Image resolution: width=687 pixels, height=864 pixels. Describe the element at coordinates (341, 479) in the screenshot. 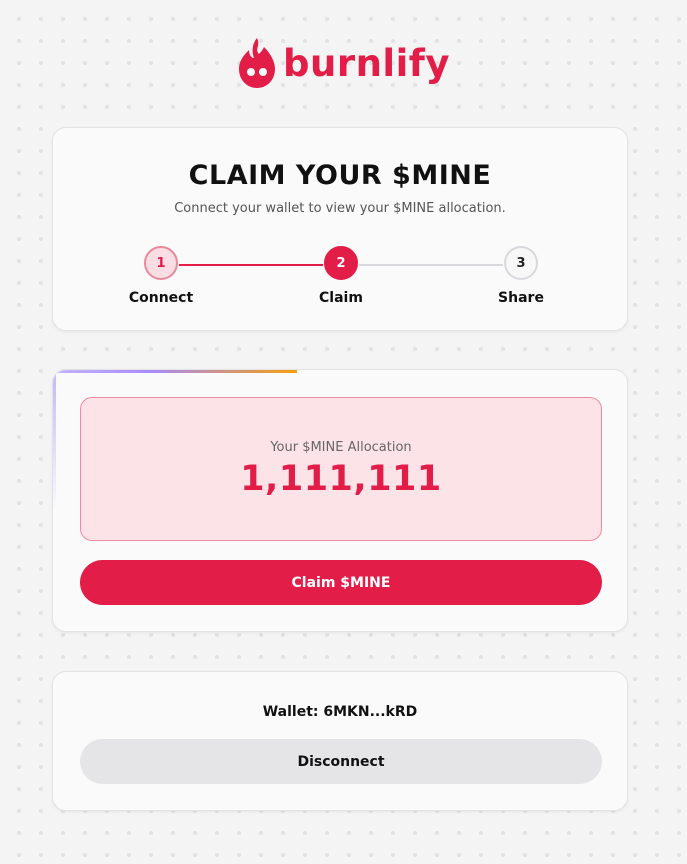

I see `allocation-value: 1,111,111` at that location.